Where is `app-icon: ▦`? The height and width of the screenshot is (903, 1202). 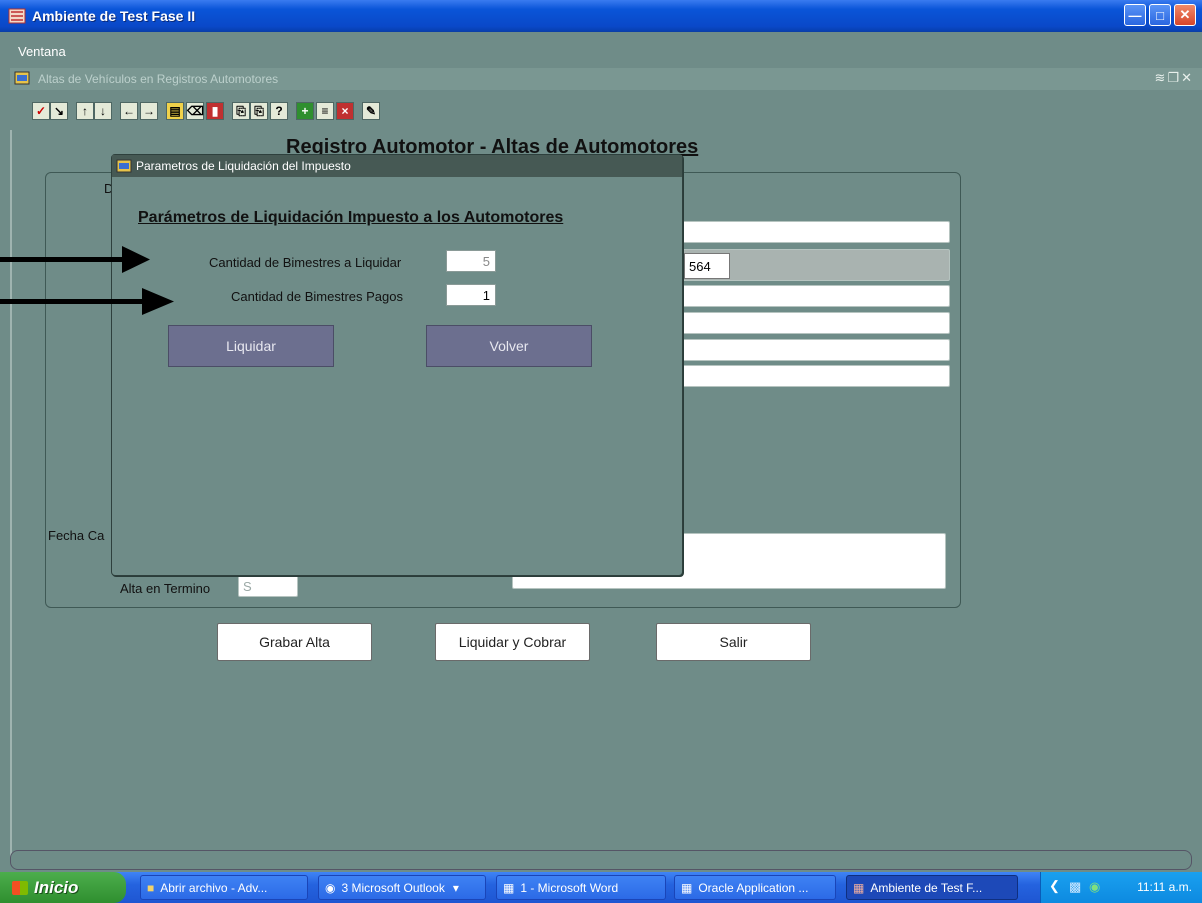
app-icon: ▦ is located at coordinates (859, 887).